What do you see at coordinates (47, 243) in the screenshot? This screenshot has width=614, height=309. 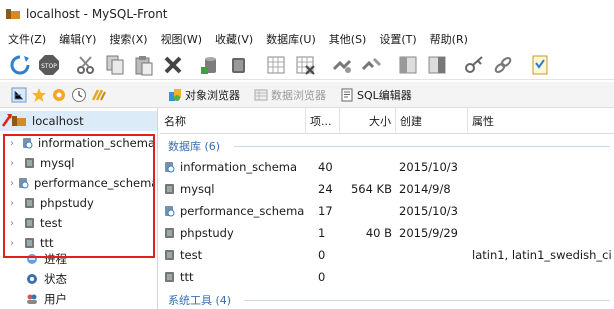 I see `tree-node-label: ttt` at bounding box center [47, 243].